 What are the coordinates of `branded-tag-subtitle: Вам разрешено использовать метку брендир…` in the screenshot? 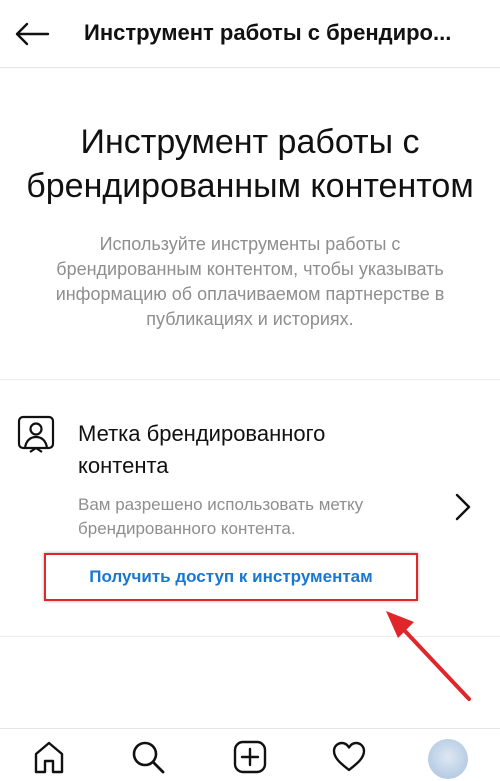 It's located at (221, 516).